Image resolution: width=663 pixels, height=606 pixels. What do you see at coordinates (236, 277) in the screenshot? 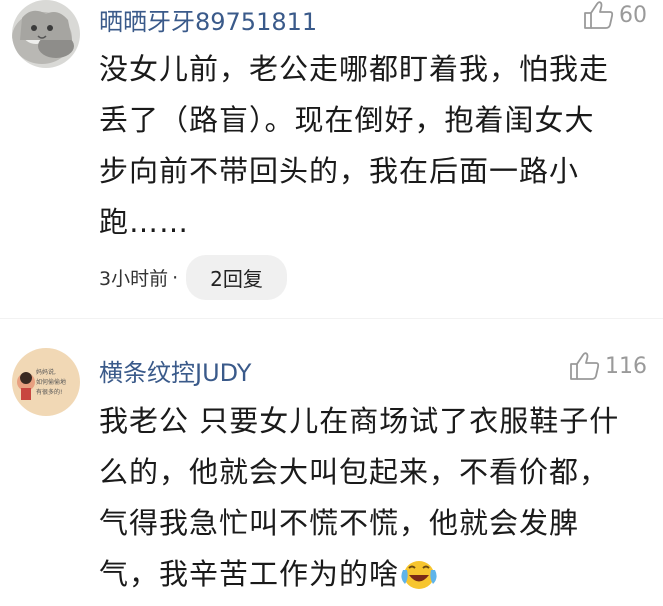
I see `reply-count-button: 2回复` at bounding box center [236, 277].